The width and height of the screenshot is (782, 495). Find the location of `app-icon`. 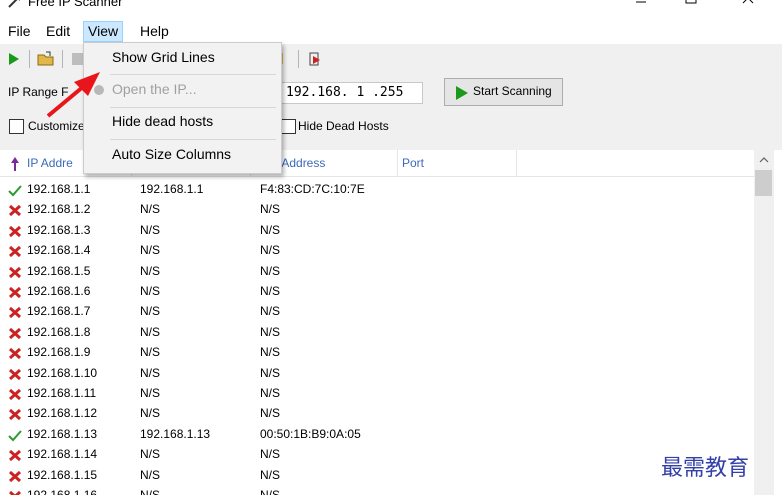

app-icon is located at coordinates (14, 4).